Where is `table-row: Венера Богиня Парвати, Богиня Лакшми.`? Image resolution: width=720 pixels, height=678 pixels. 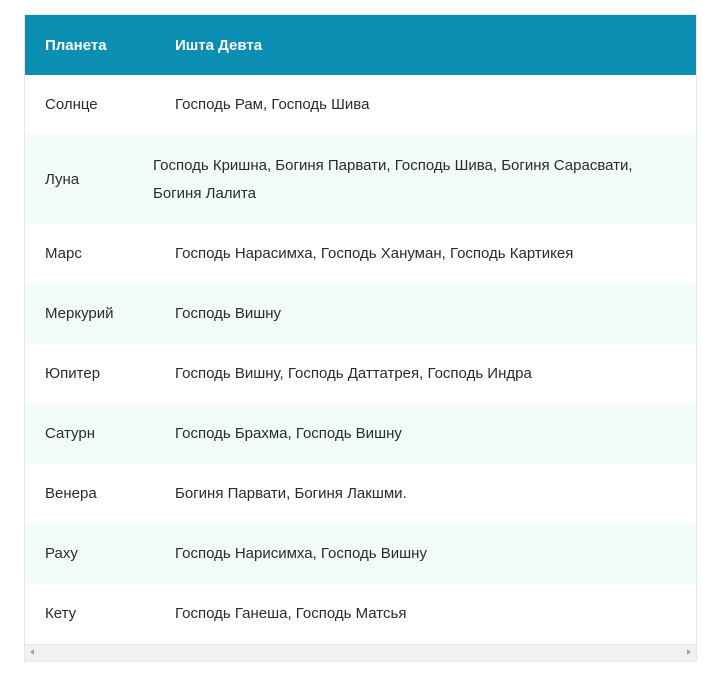 table-row: Венера Богиня Парвати, Богиня Лакшми. is located at coordinates (360, 494).